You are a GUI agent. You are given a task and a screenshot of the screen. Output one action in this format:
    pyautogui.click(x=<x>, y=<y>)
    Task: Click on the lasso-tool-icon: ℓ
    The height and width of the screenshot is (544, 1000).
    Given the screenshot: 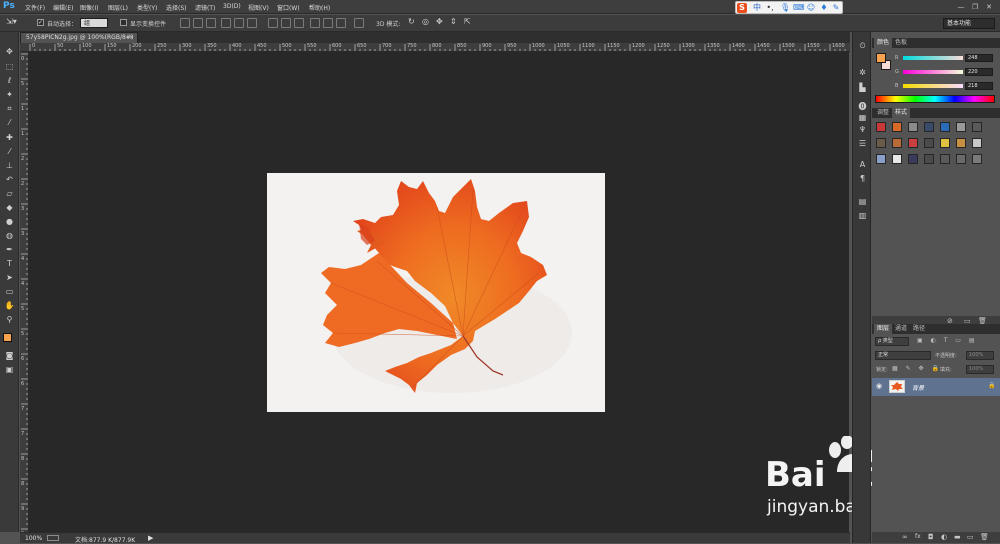 What is the action you would take?
    pyautogui.click(x=9, y=80)
    